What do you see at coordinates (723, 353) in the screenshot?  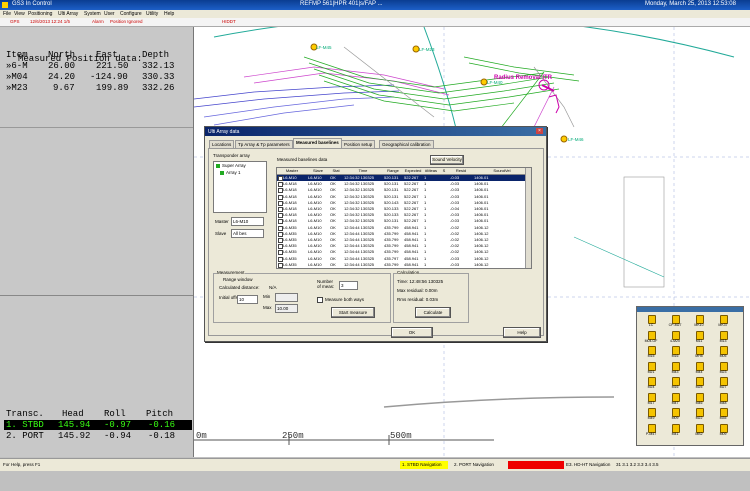 I see `transponder-tool-item: M05` at bounding box center [723, 353].